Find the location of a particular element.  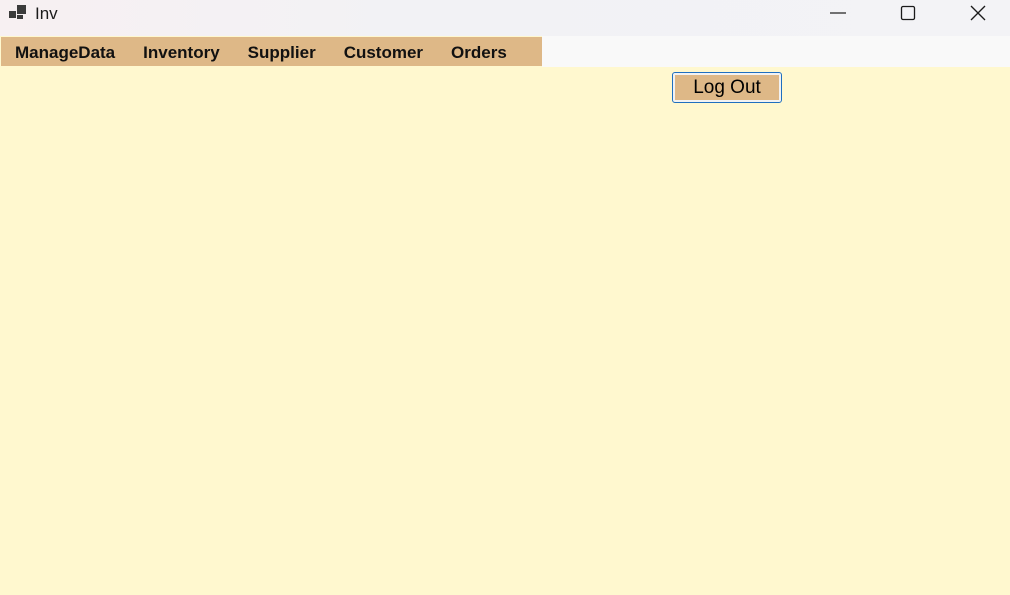

menu-item-customer: Customer is located at coordinates (383, 51).